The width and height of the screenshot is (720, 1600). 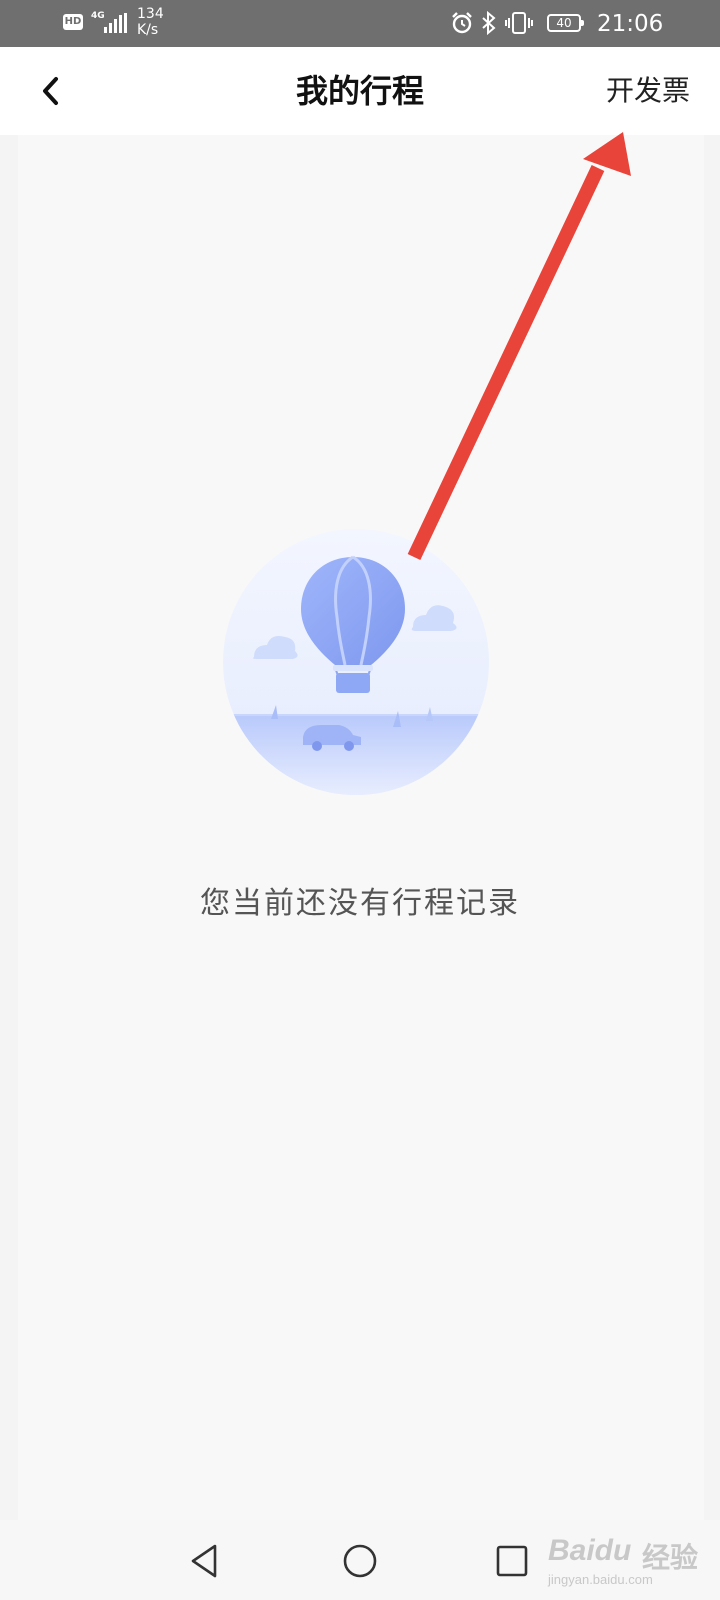 What do you see at coordinates (148, 30) in the screenshot?
I see `network-speed-unit: K/s` at bounding box center [148, 30].